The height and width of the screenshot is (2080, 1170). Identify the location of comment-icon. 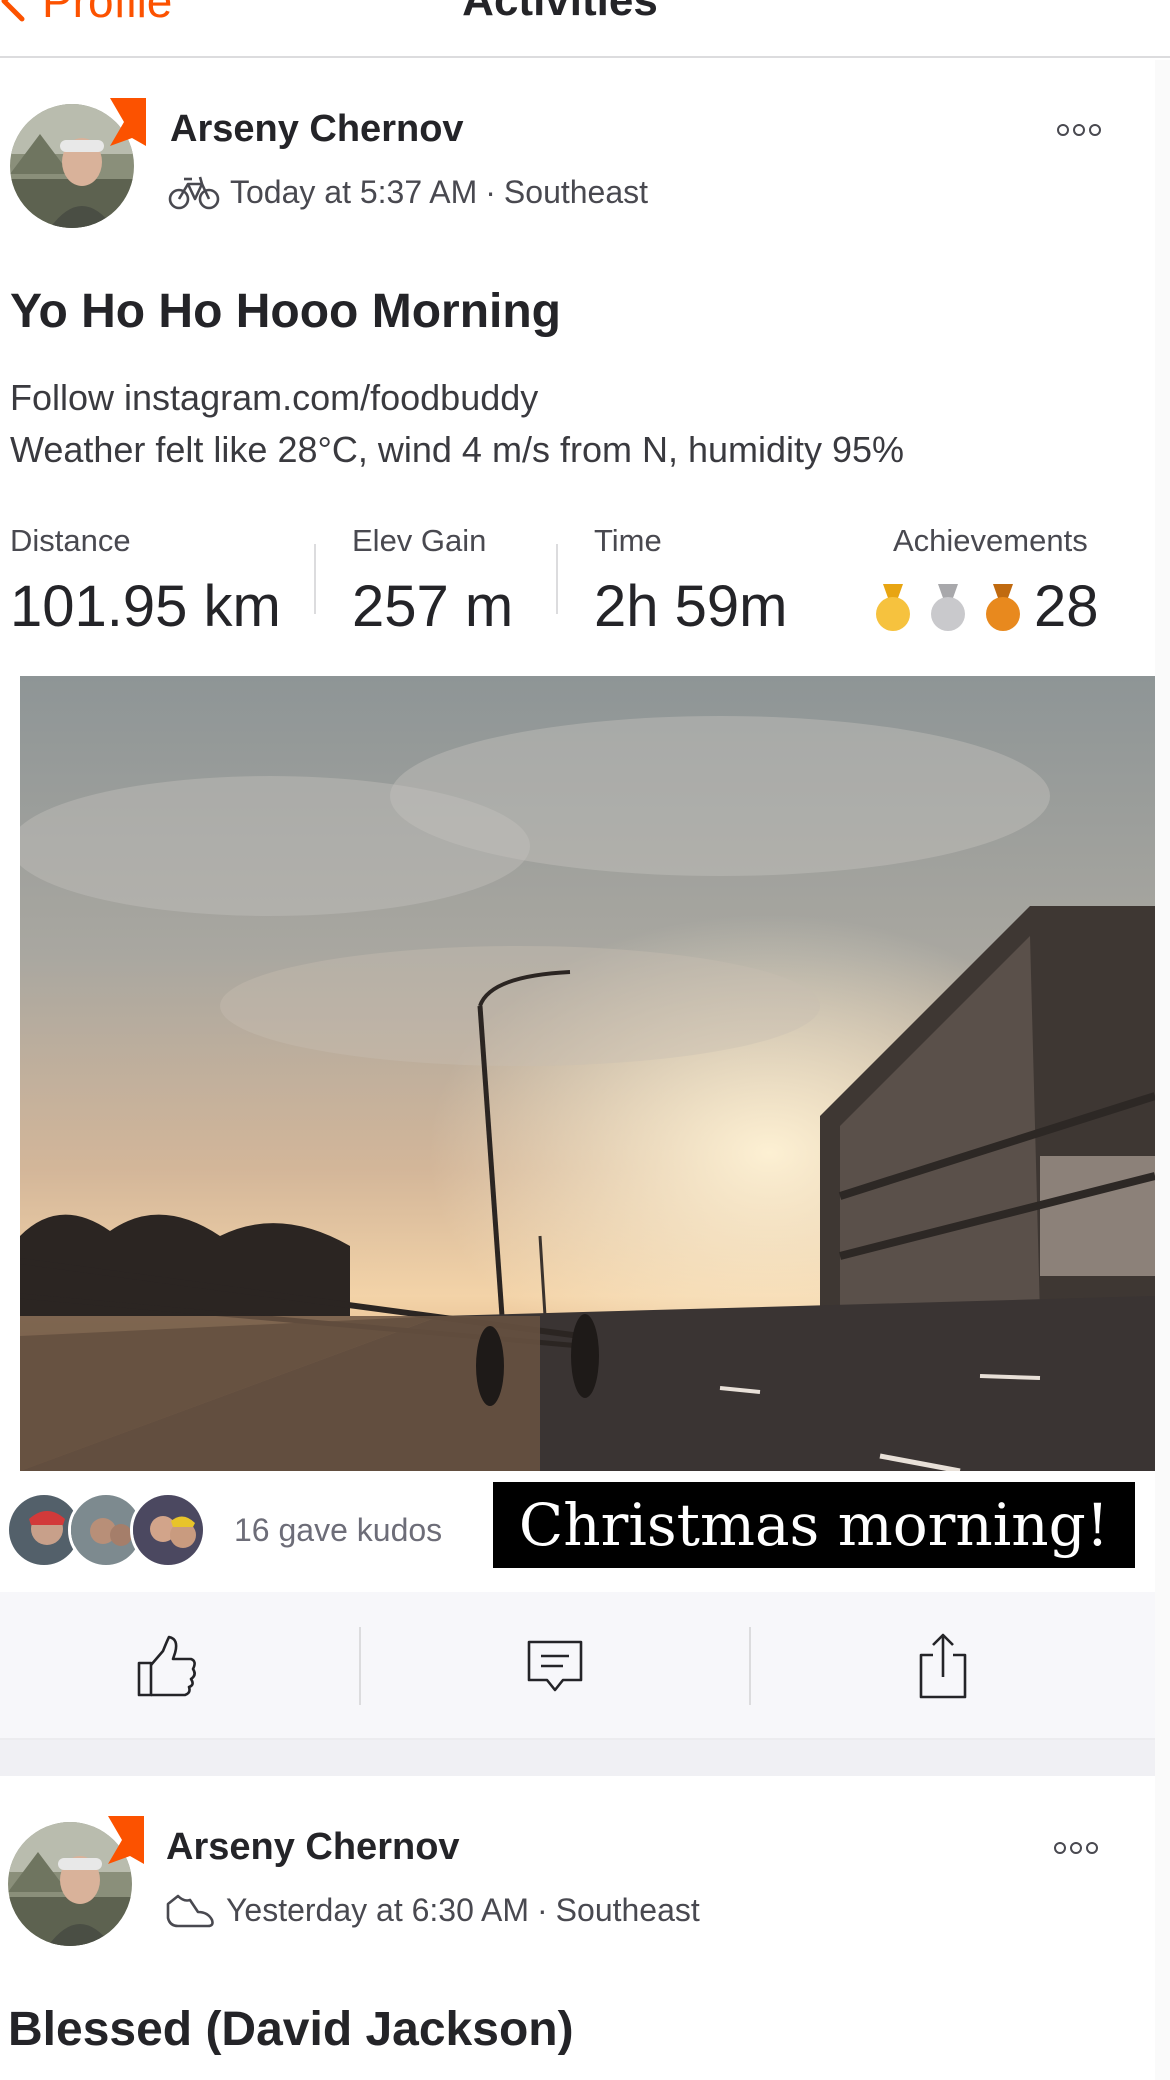
(555, 1666).